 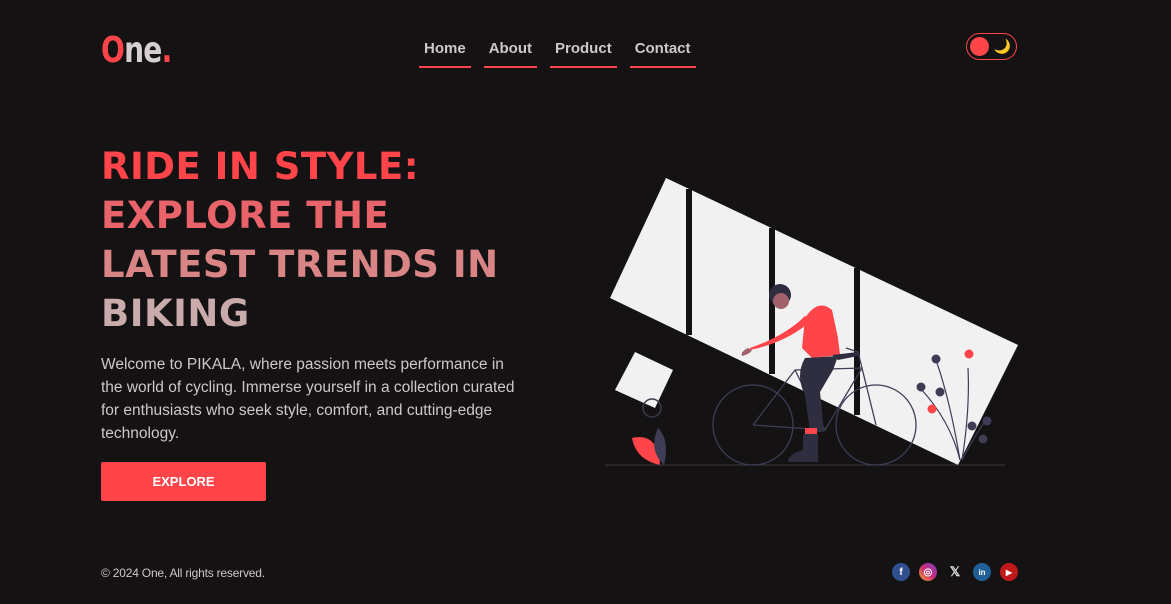 I want to click on facebook-icon: f, so click(x=901, y=572).